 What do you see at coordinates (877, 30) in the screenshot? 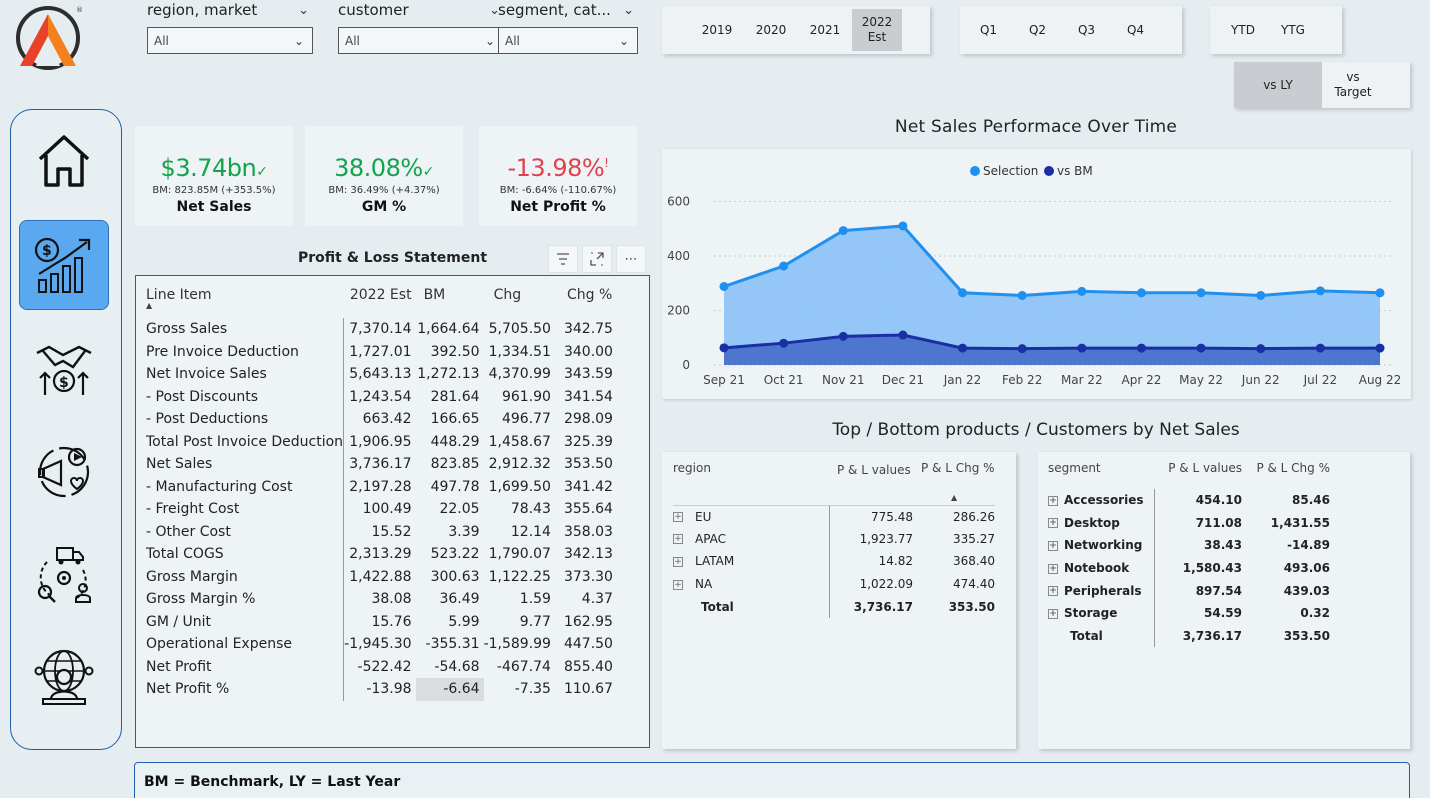
I see `year-button-2022-est: 2022 Est` at bounding box center [877, 30].